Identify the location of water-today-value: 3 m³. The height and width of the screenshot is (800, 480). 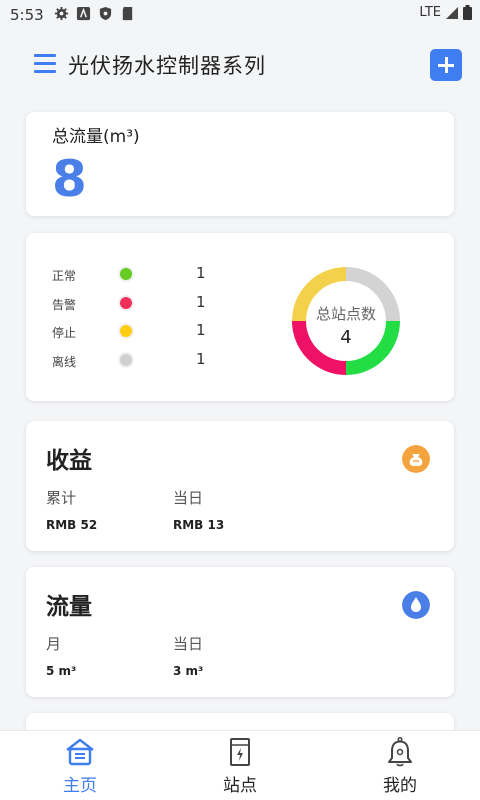
(188, 671).